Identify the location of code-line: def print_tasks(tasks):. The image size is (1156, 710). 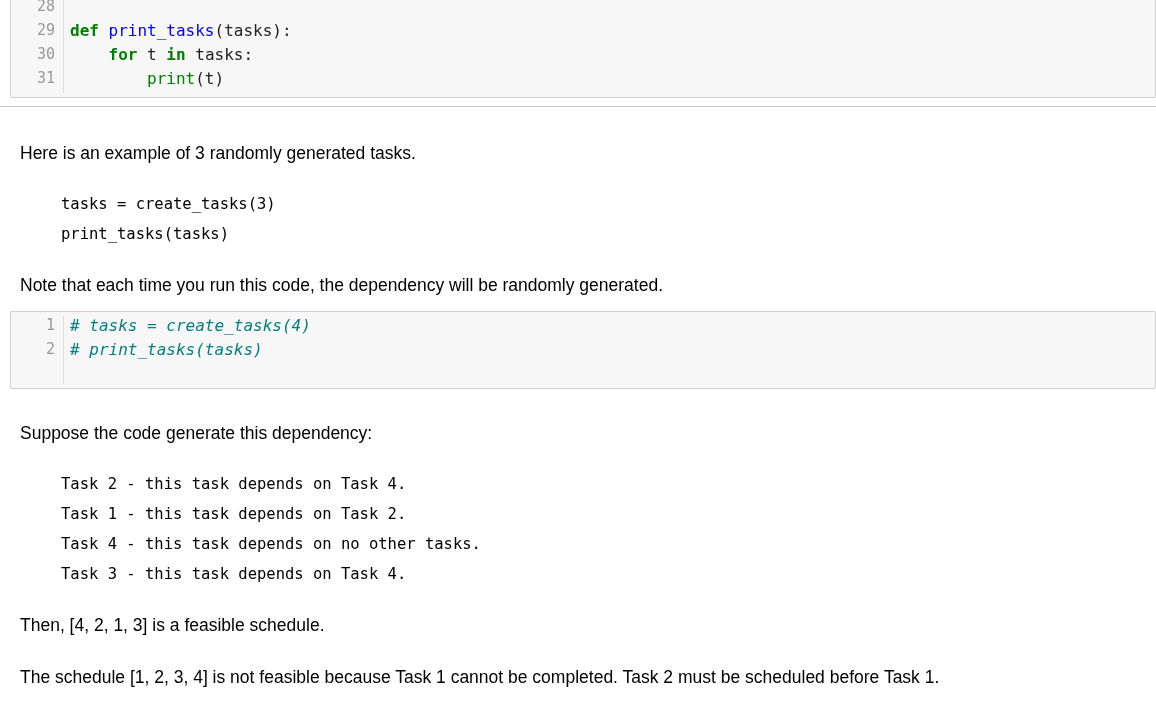
(181, 31).